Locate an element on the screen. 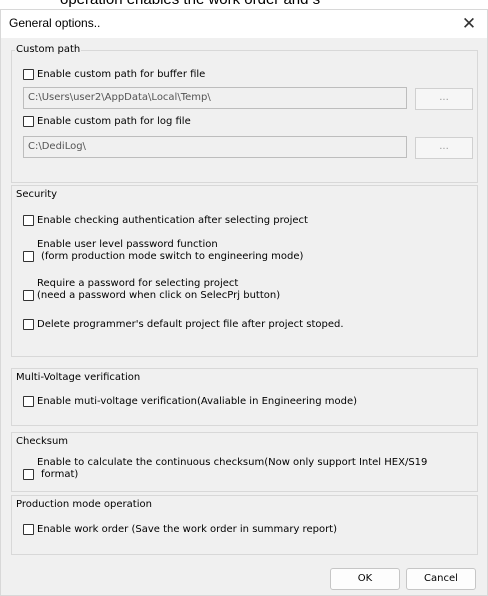  log-path-checkbox-label: Enable custom path for log file is located at coordinates (114, 121).